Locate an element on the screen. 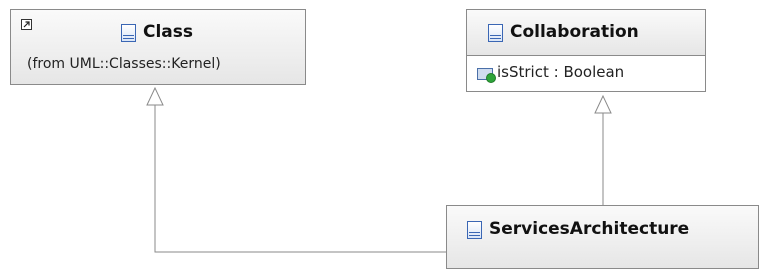  class-node-header: Class (from UML::Classes::Kernel) is located at coordinates (158, 47).